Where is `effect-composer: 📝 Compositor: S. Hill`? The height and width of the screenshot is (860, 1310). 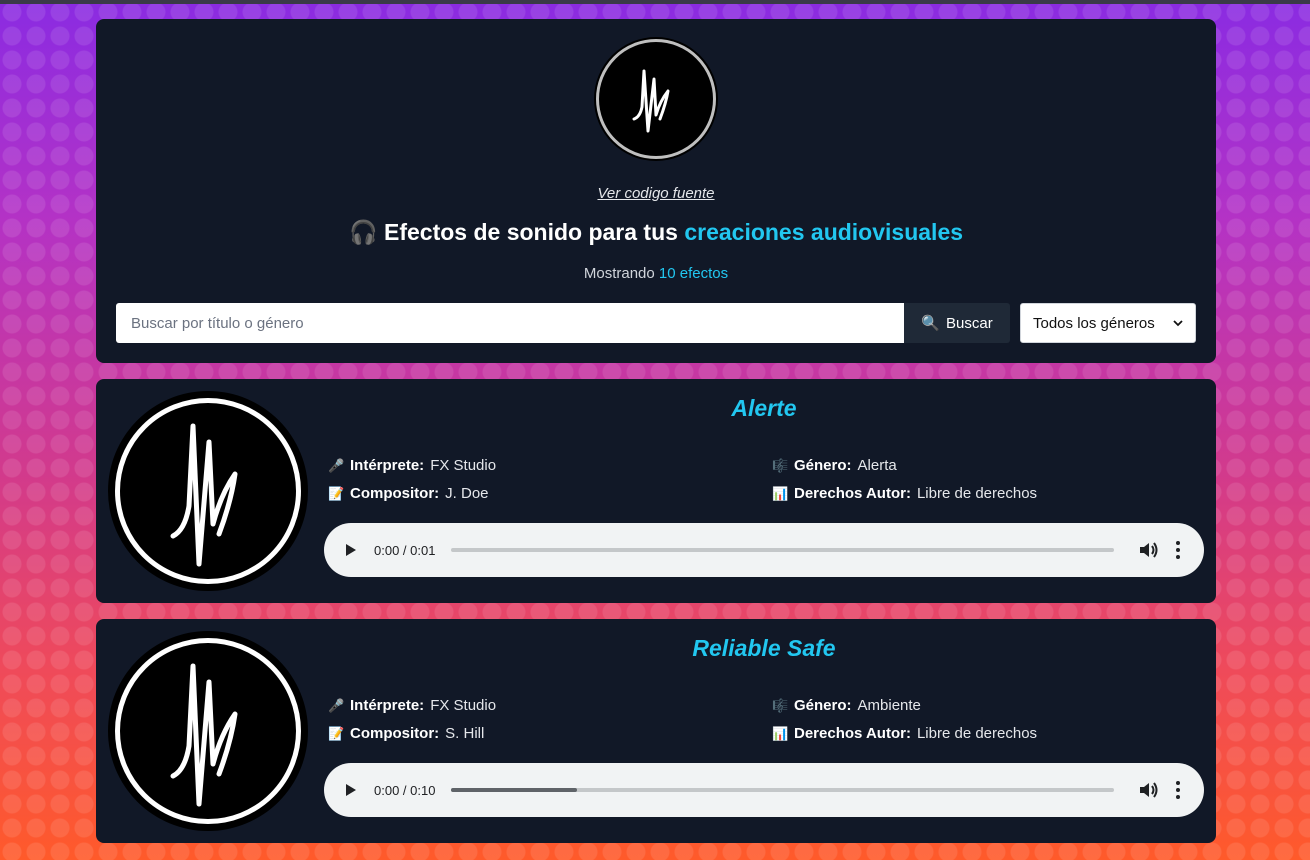
effect-composer: 📝 Compositor: S. Hill is located at coordinates (406, 733).